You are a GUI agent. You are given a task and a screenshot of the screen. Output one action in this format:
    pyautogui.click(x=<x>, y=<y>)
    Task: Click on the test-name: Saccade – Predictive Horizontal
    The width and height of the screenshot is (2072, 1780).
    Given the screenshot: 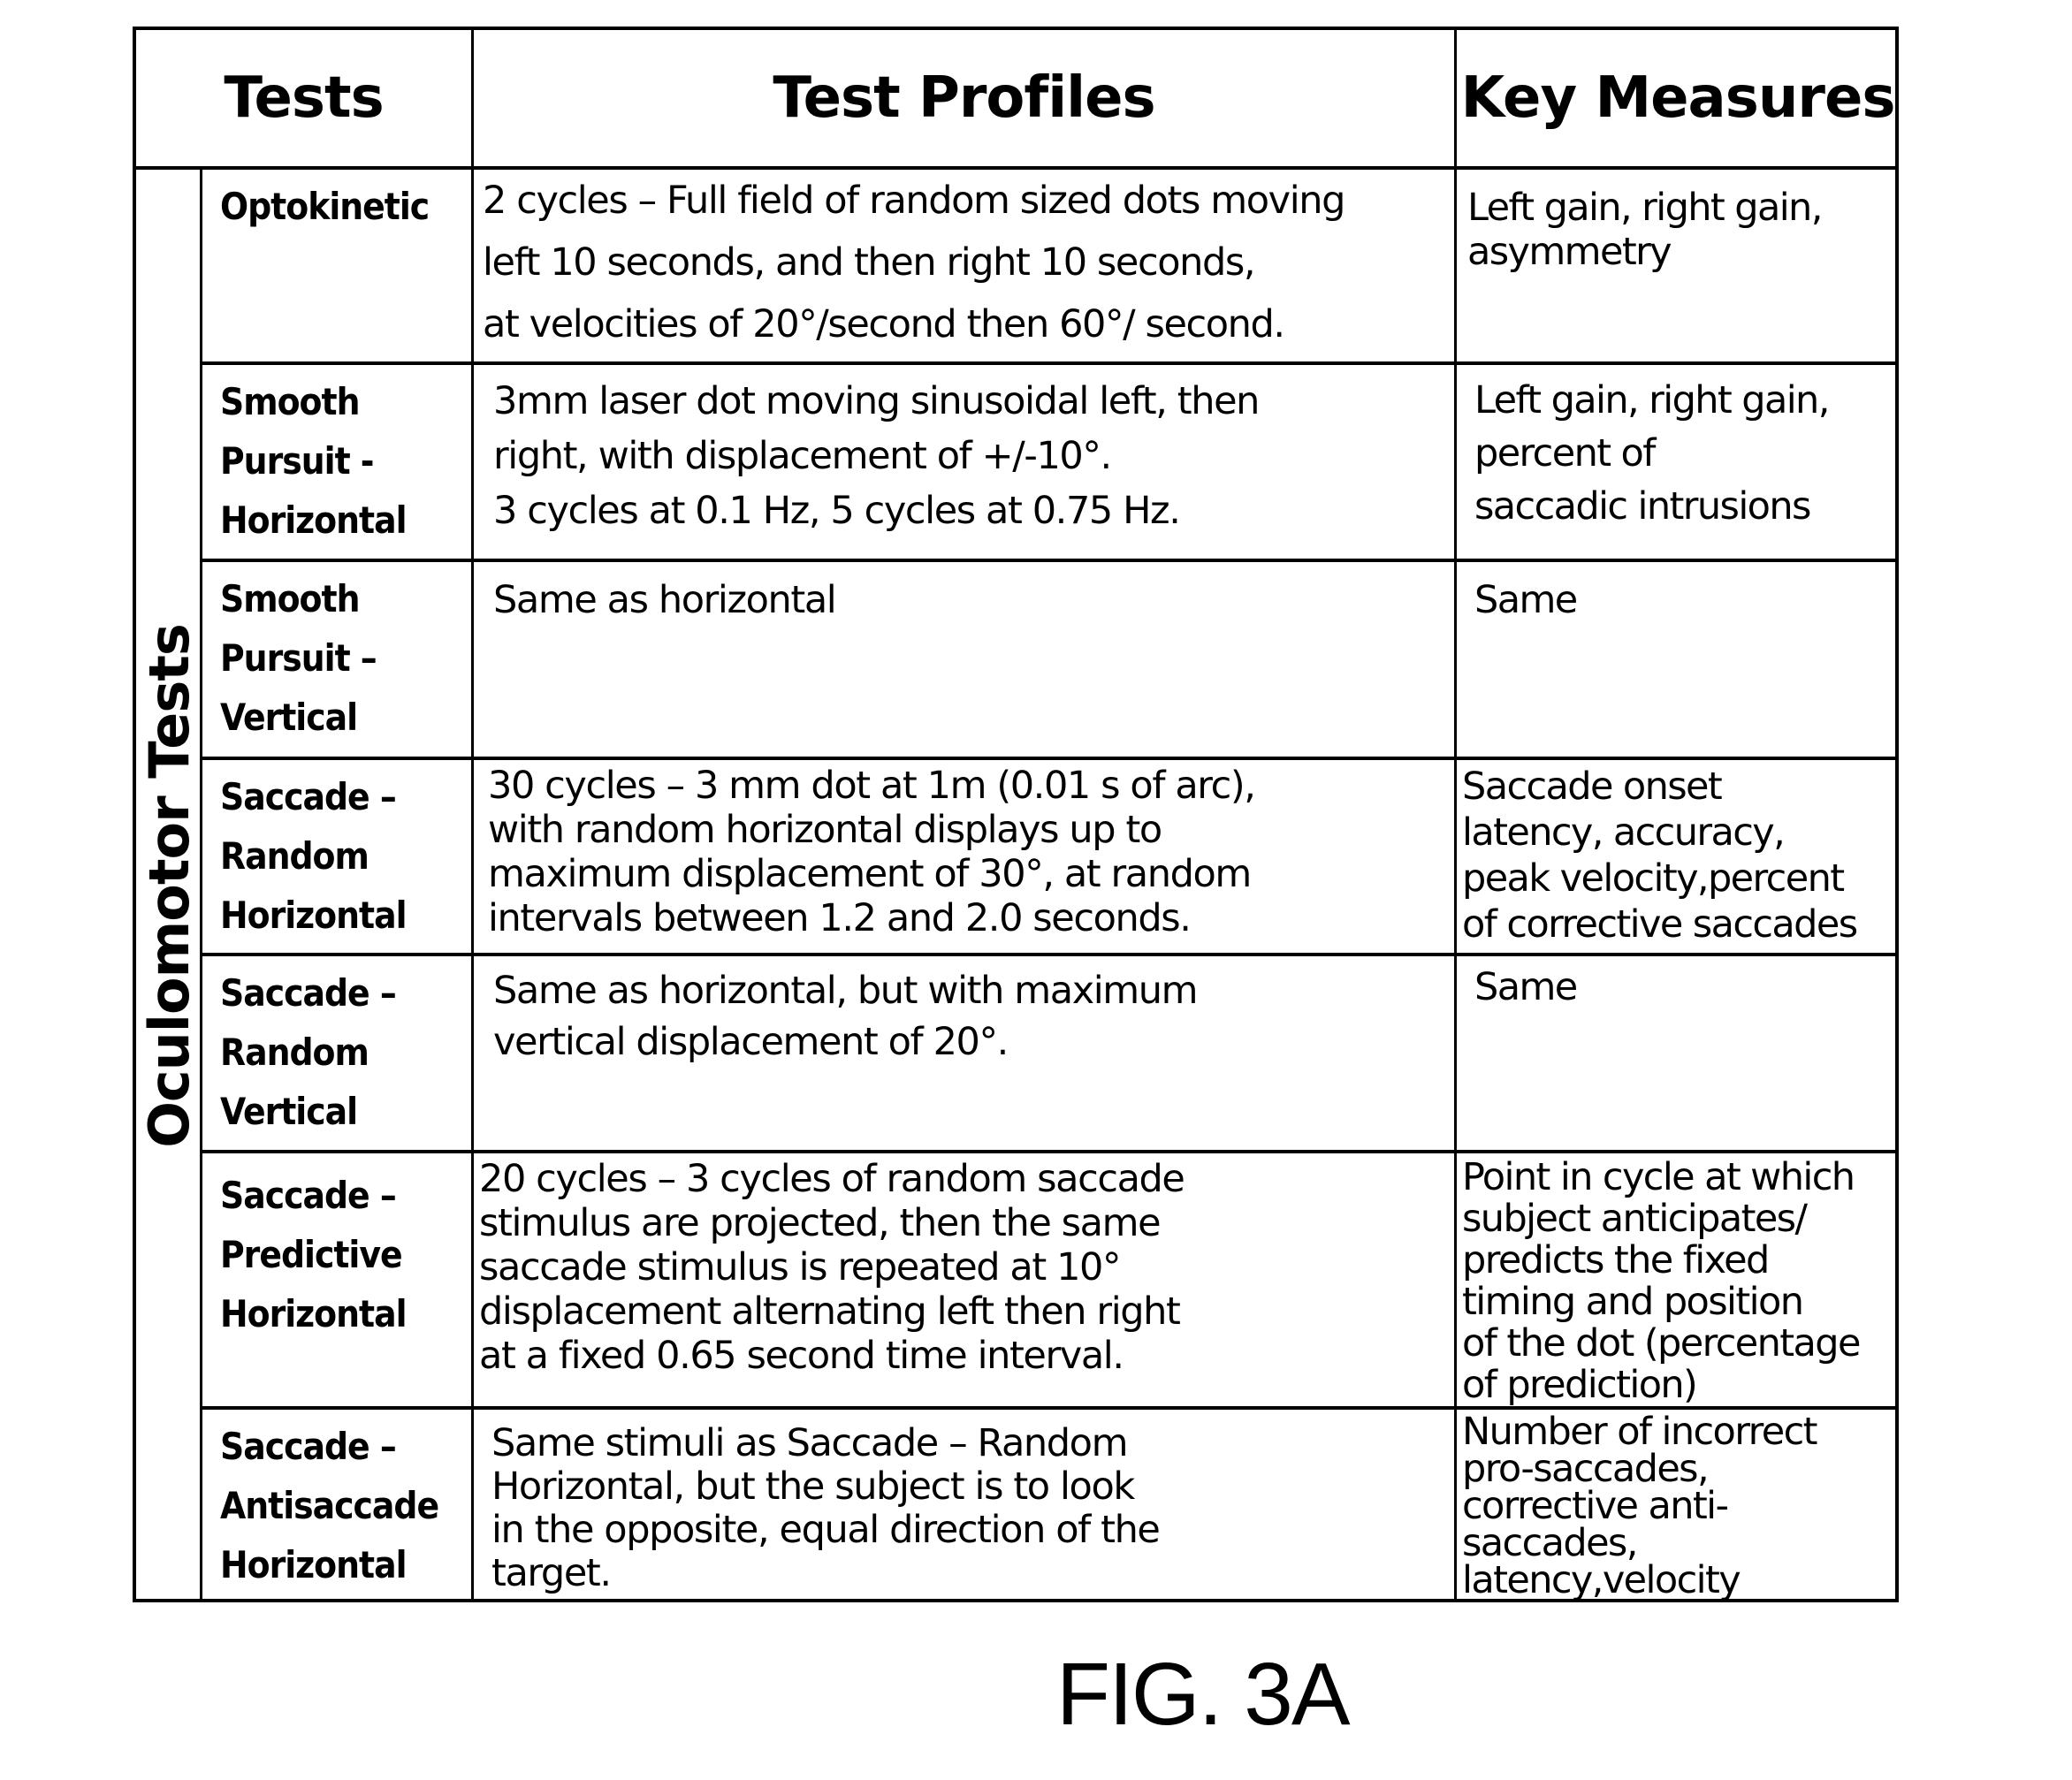 What is the action you would take?
    pyautogui.click(x=314, y=1254)
    